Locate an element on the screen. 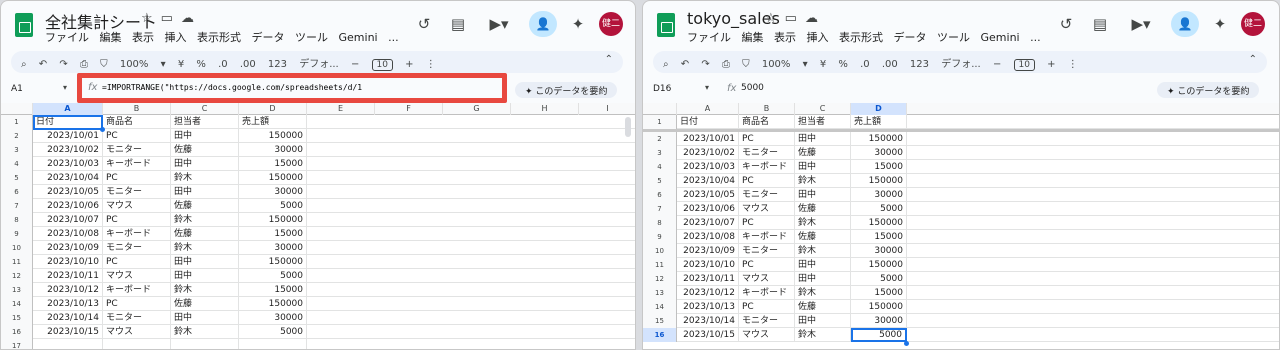 Image resolution: width=1280 pixels, height=350 pixels. row-number: 9 is located at coordinates (660, 237).